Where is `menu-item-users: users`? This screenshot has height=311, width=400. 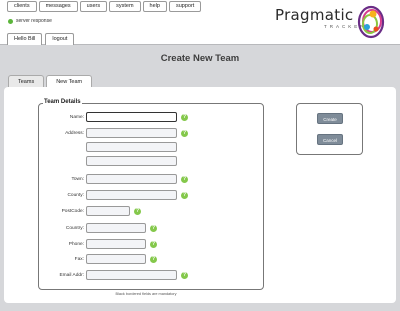
menu-item-users: users is located at coordinates (93, 6).